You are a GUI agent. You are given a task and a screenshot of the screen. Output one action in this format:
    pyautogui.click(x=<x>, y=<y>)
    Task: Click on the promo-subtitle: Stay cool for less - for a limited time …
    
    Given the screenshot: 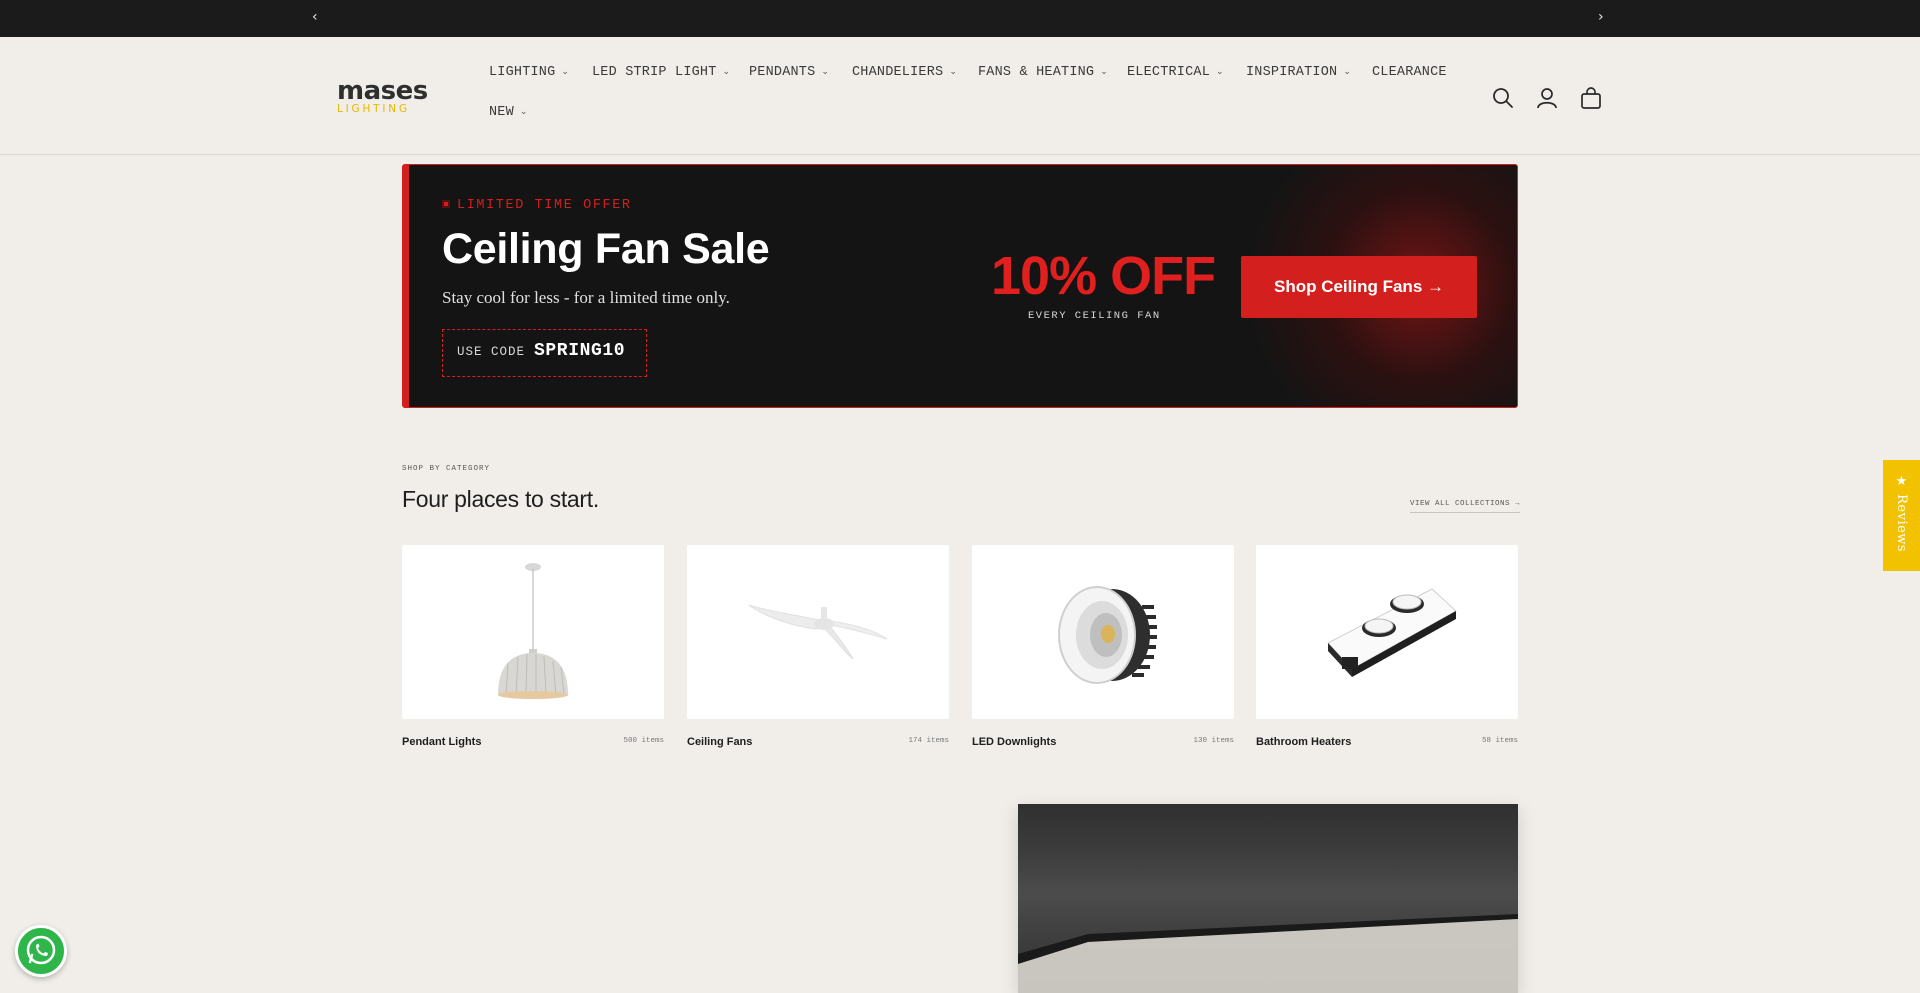 What is the action you would take?
    pyautogui.click(x=586, y=297)
    